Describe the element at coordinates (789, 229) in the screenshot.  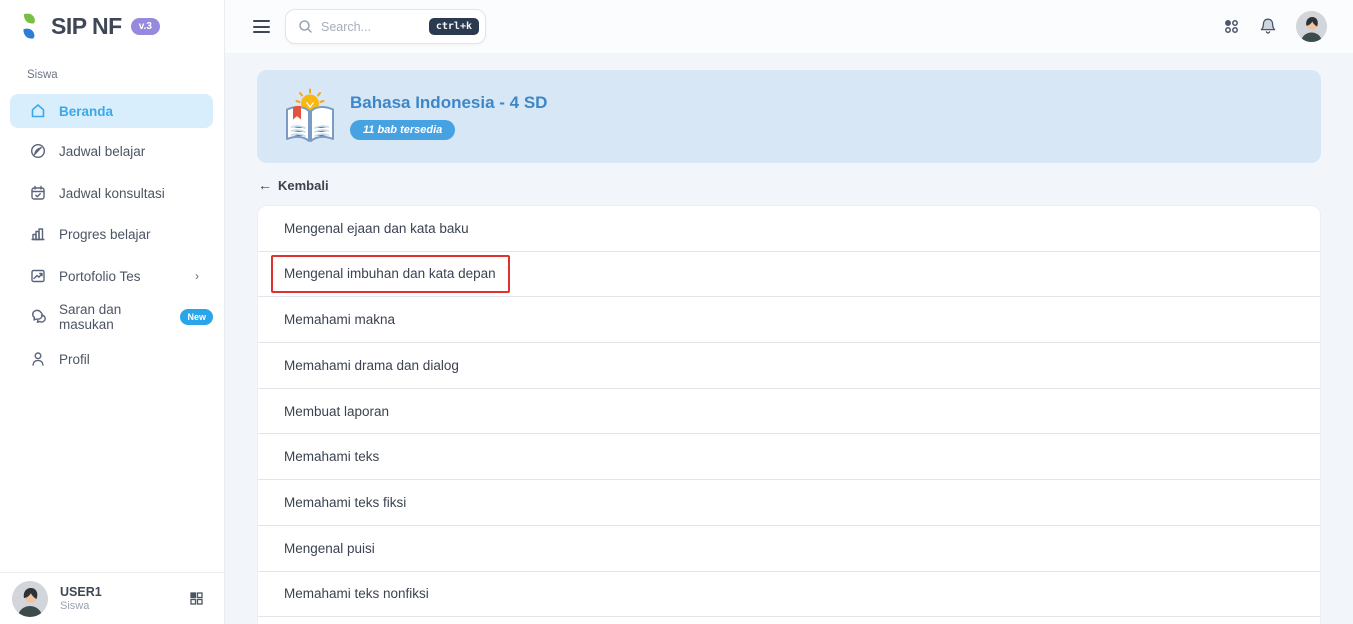
I see `chapter-row: Mengenal ejaan dan kata baku` at that location.